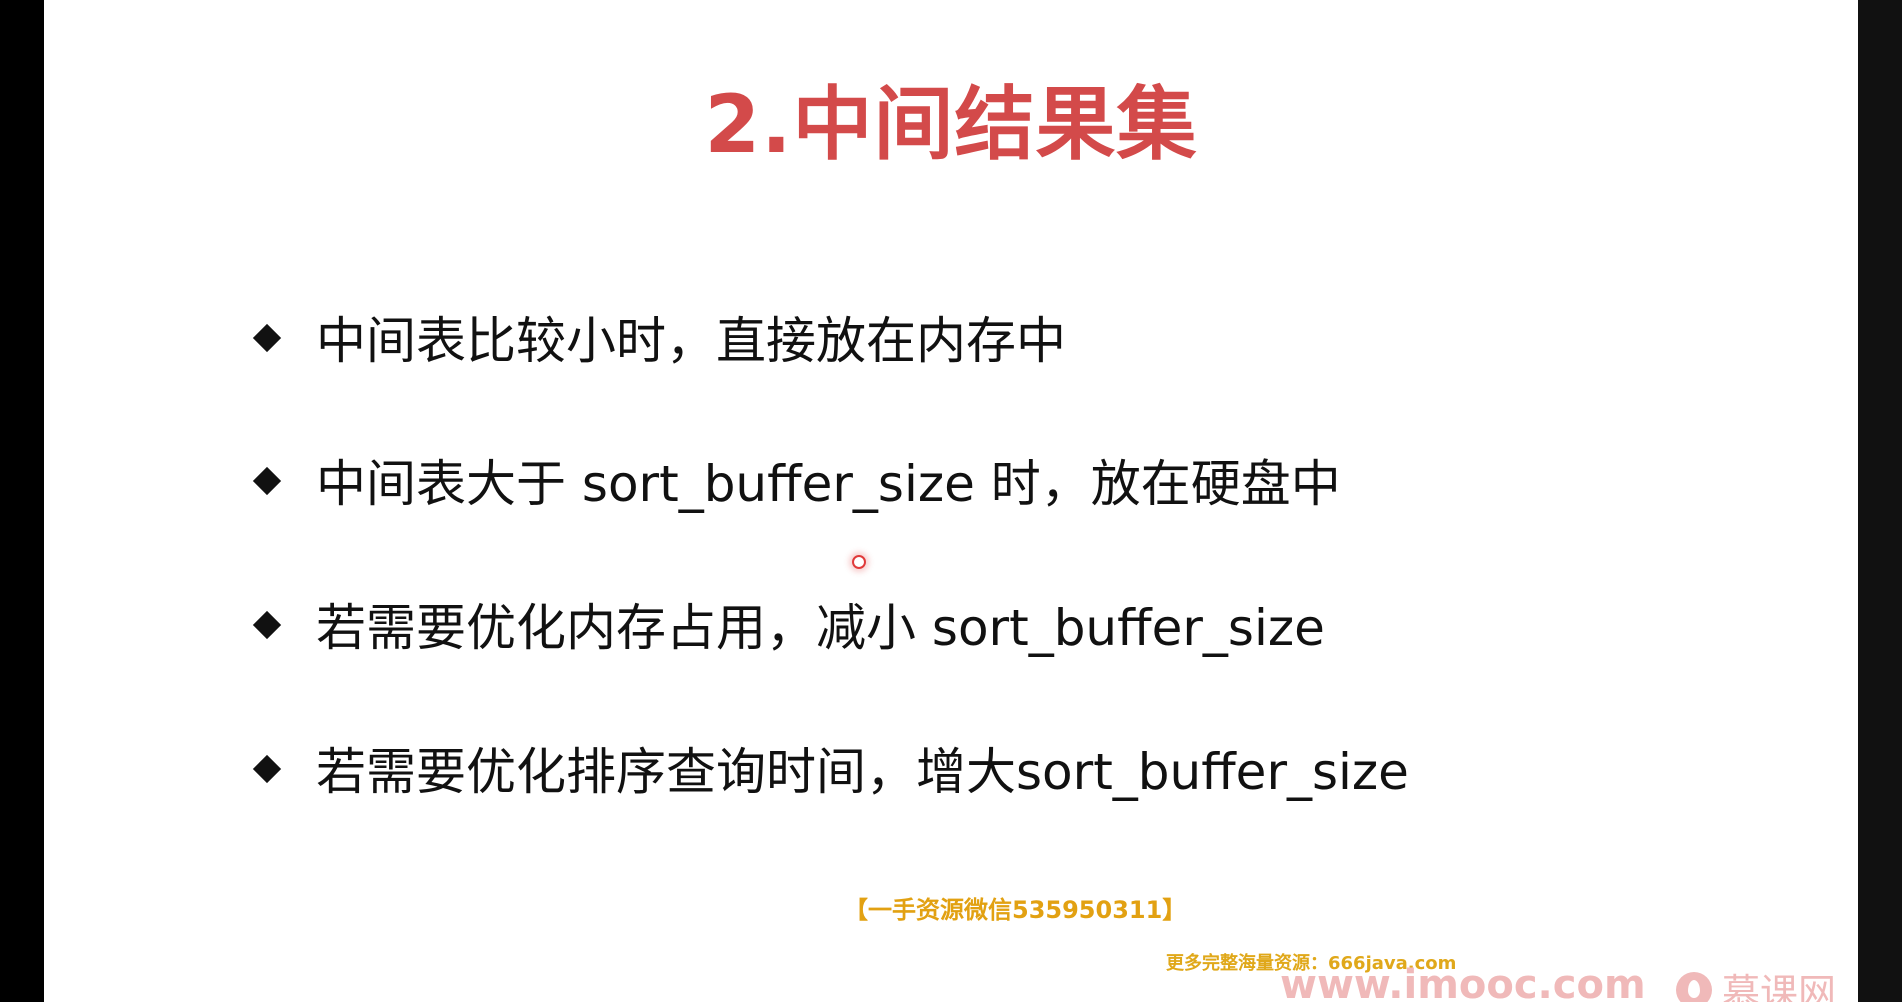 This screenshot has width=1902, height=1002. What do you see at coordinates (1015, 910) in the screenshot?
I see `watermark-text: 【一手资源微信535950311】` at bounding box center [1015, 910].